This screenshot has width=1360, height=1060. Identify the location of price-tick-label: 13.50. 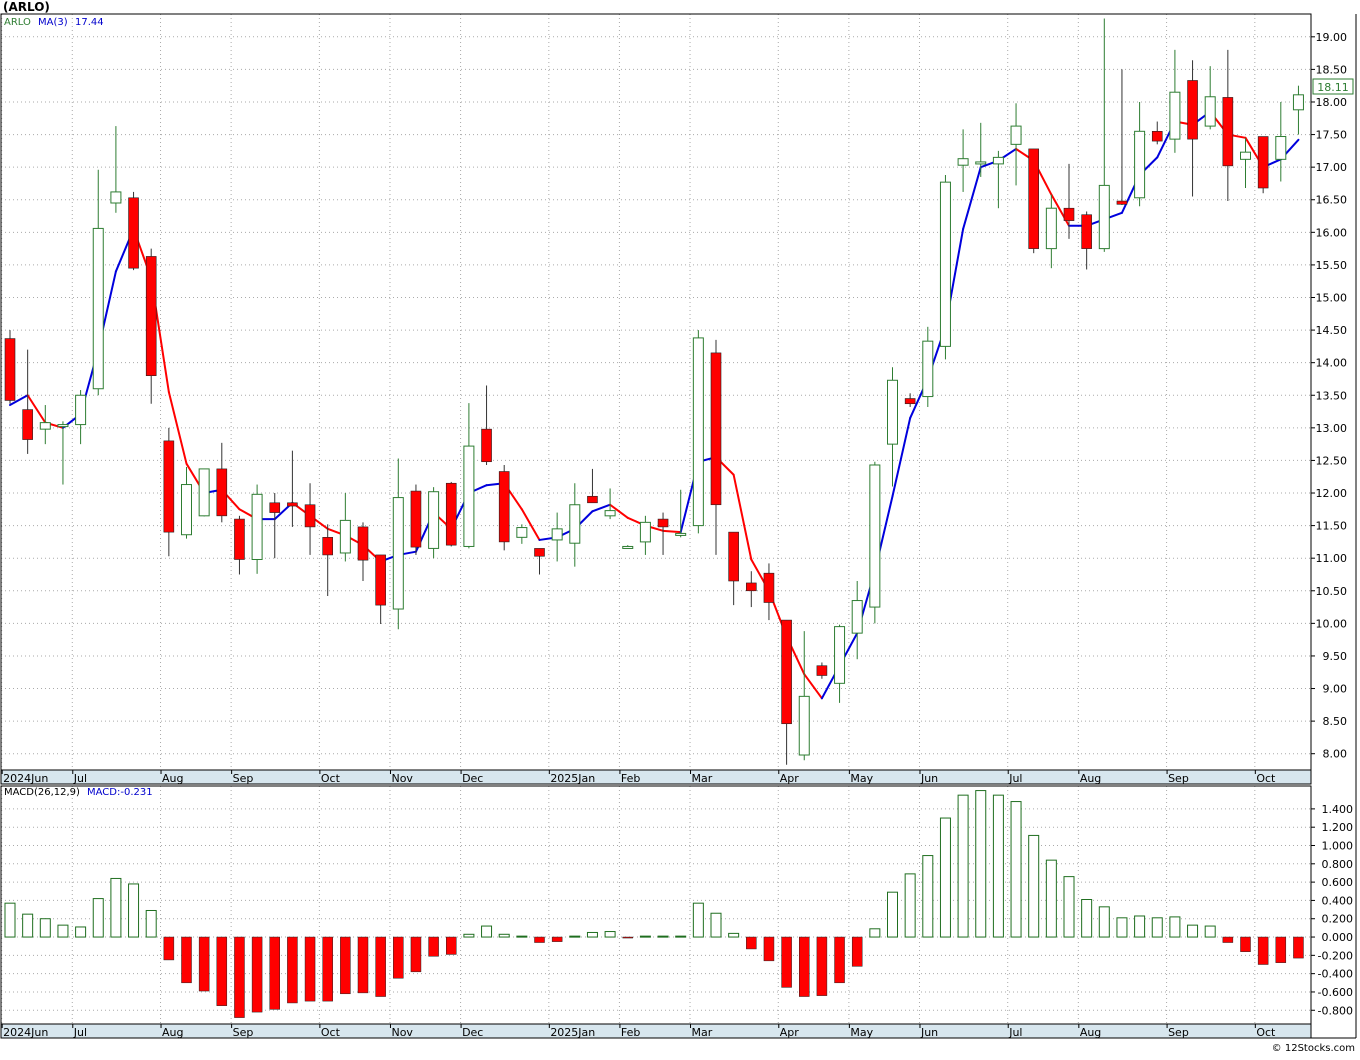
(1332, 395).